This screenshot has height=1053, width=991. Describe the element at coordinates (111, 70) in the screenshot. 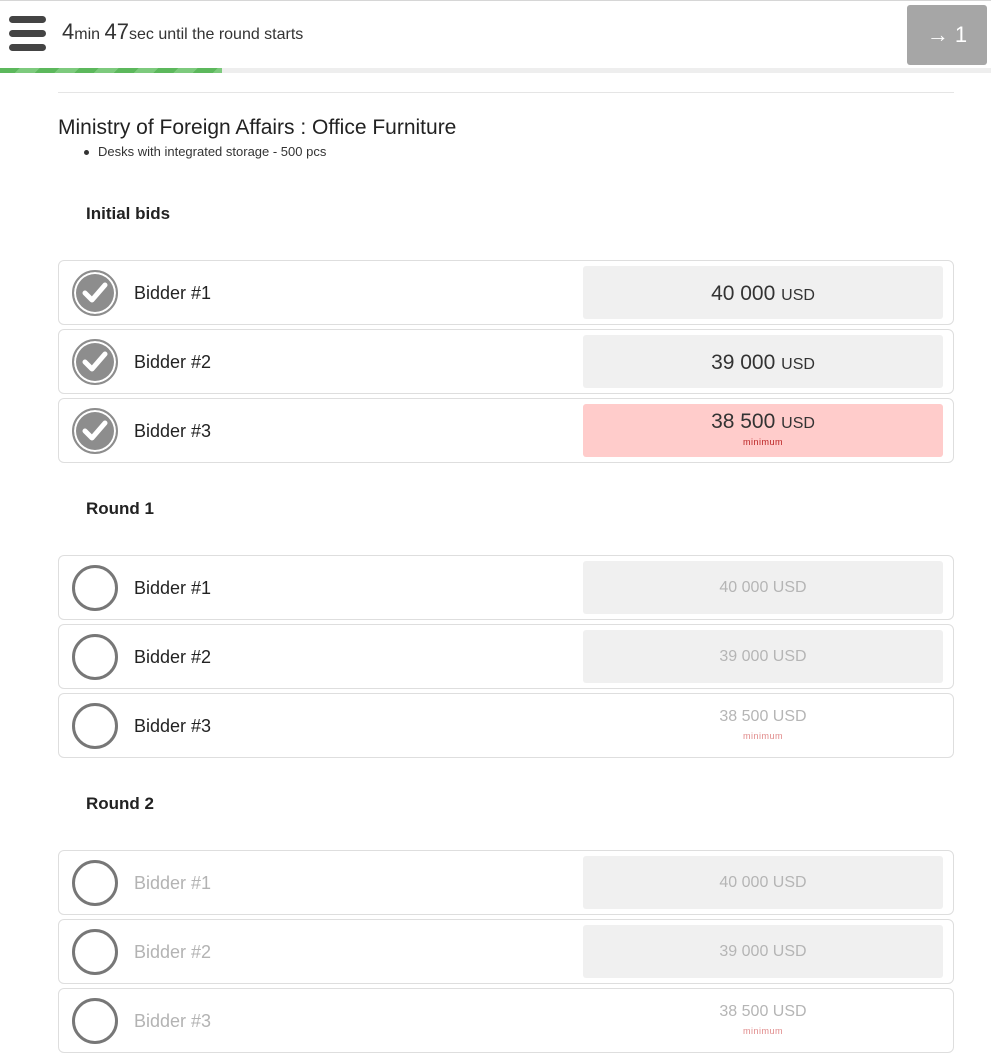

I see `round-progress-fill` at that location.